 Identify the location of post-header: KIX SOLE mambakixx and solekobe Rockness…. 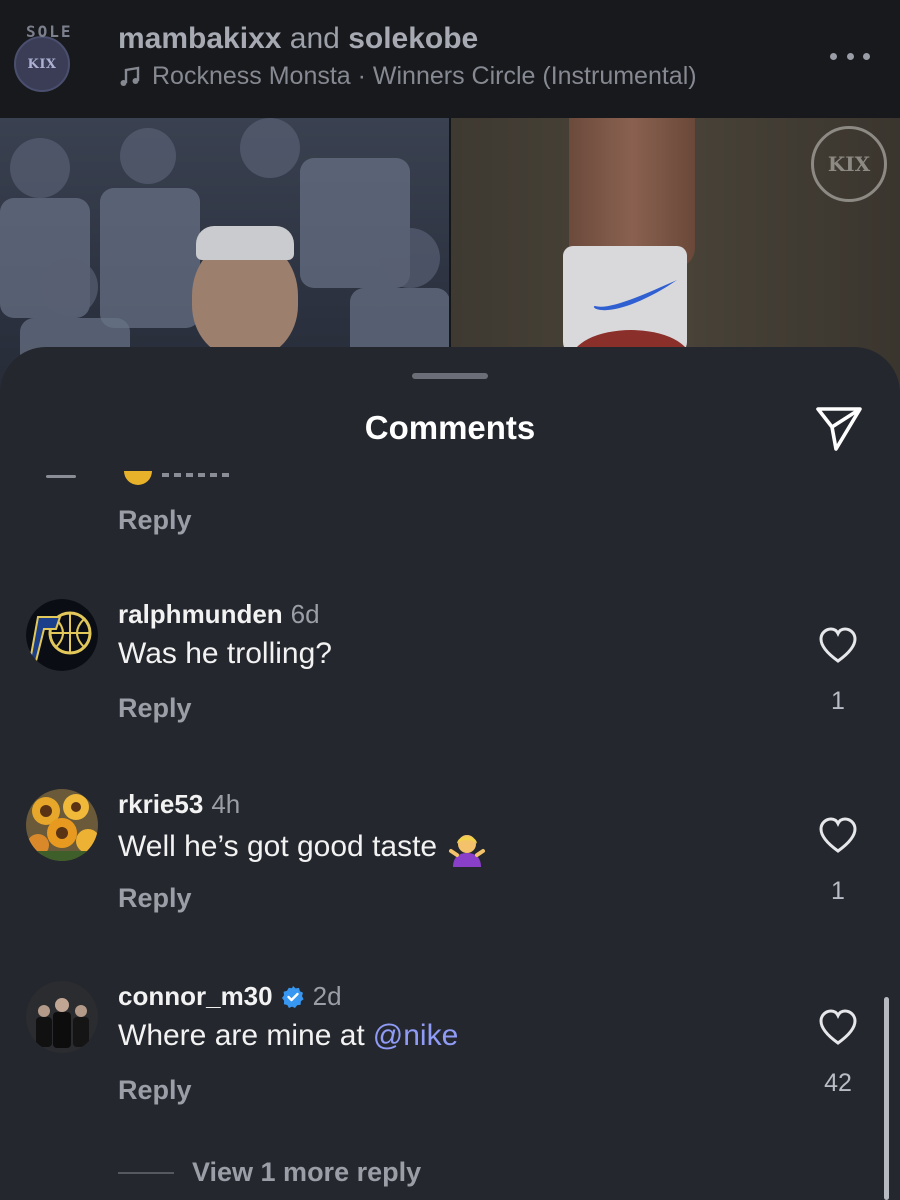
(450, 59).